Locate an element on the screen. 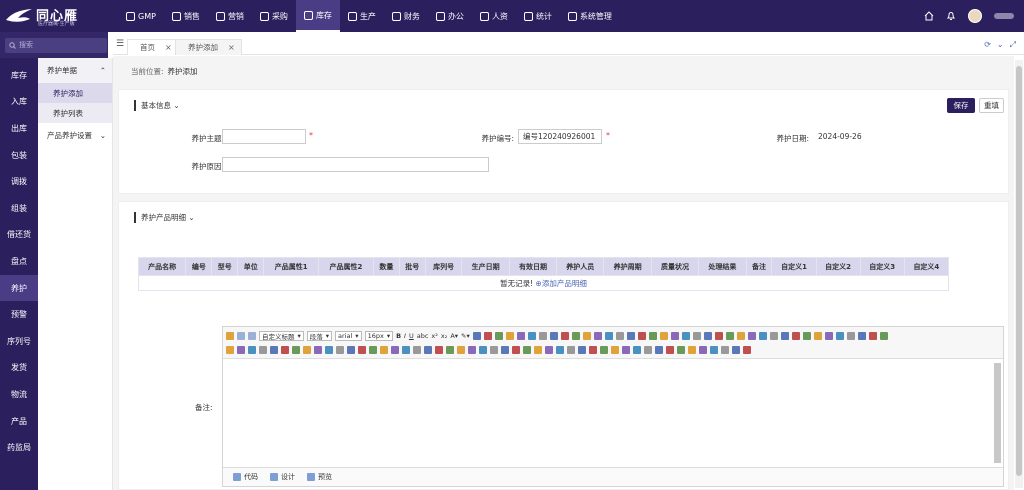 This screenshot has width=1024, height=490. superscript-icon: x² is located at coordinates (434, 336).